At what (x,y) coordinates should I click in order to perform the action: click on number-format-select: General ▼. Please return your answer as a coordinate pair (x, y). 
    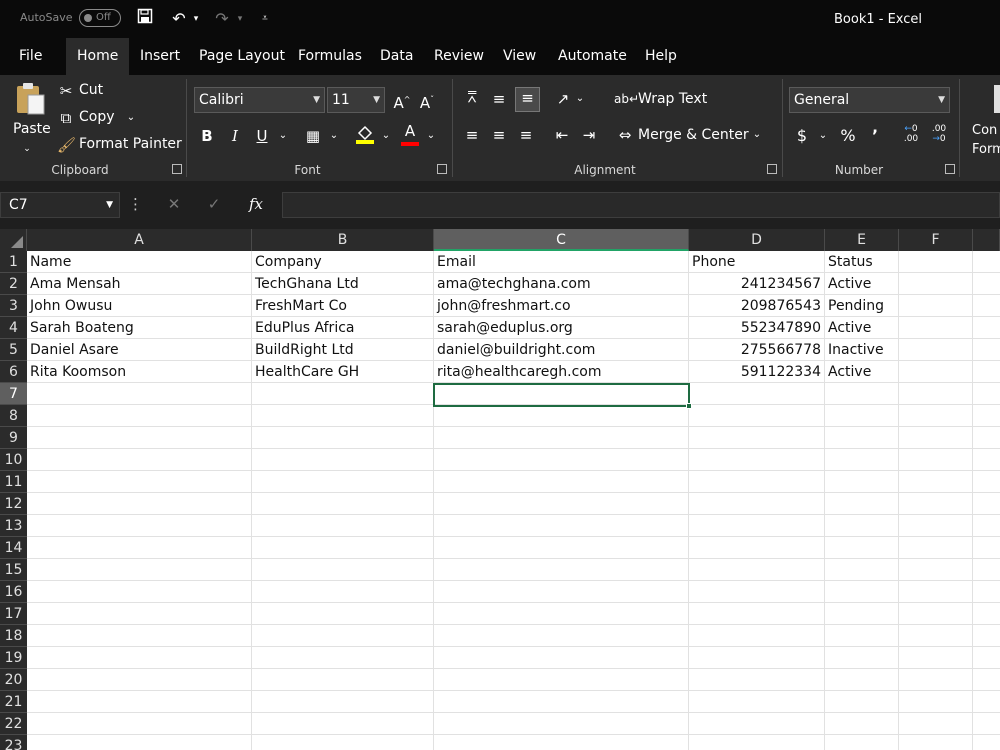
    Looking at the image, I should click on (869, 100).